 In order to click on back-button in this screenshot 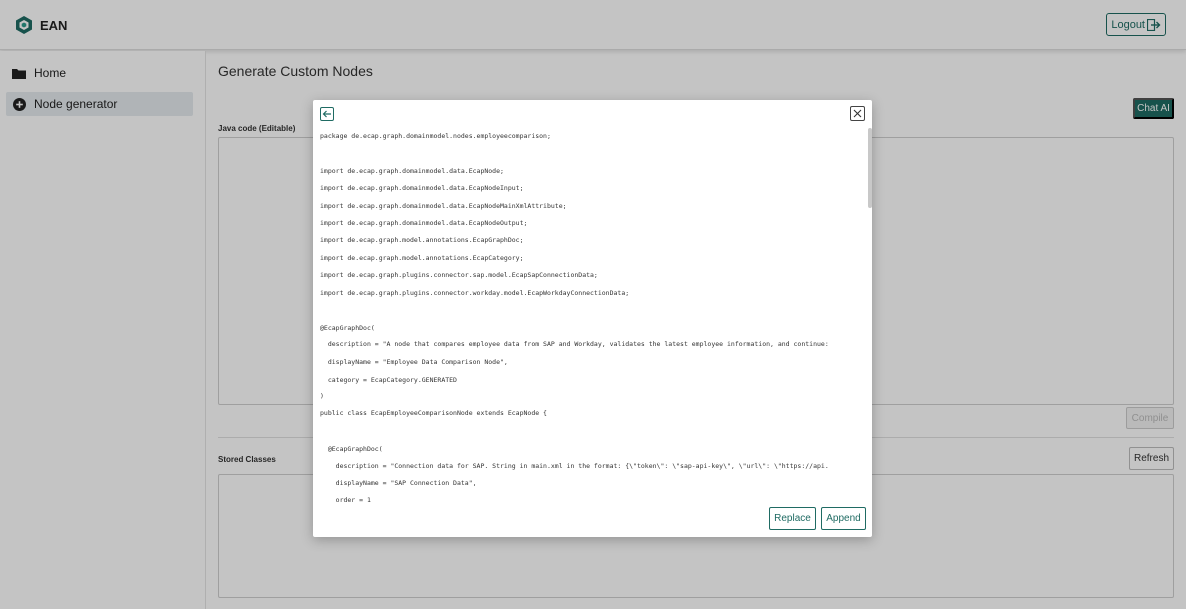, I will do `click(327, 114)`.